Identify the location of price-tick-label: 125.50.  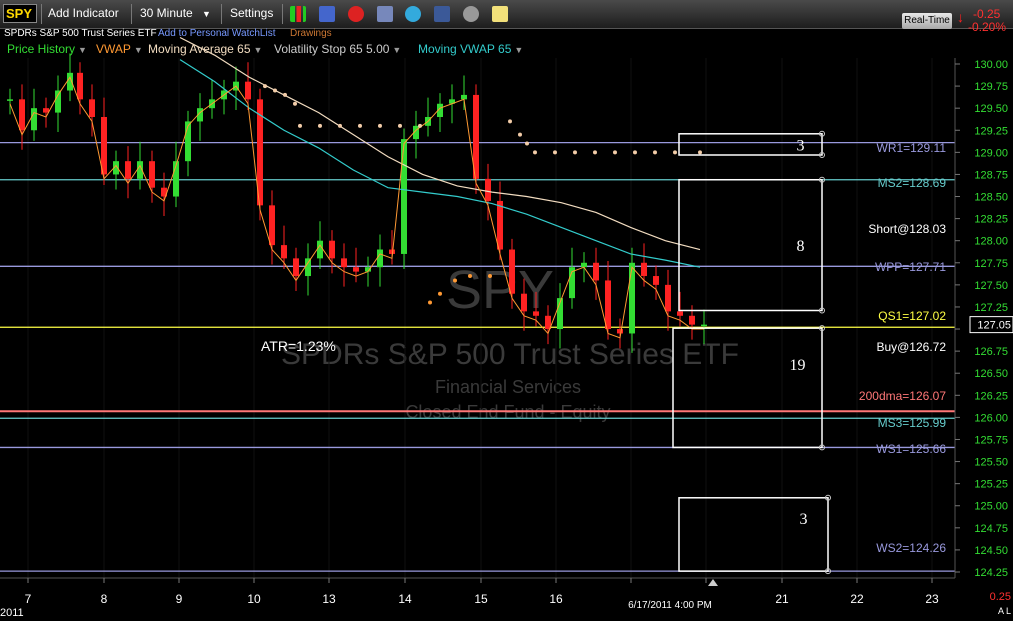
(991, 463).